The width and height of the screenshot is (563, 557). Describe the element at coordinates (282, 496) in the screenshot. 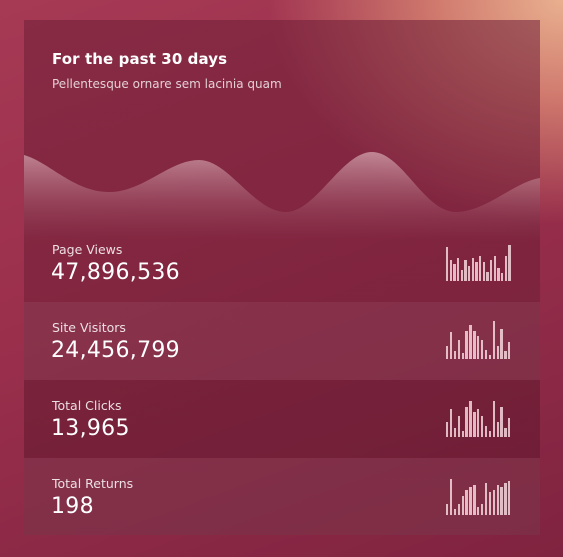

I see `stat-row-total-returns: Total Returns 198` at that location.